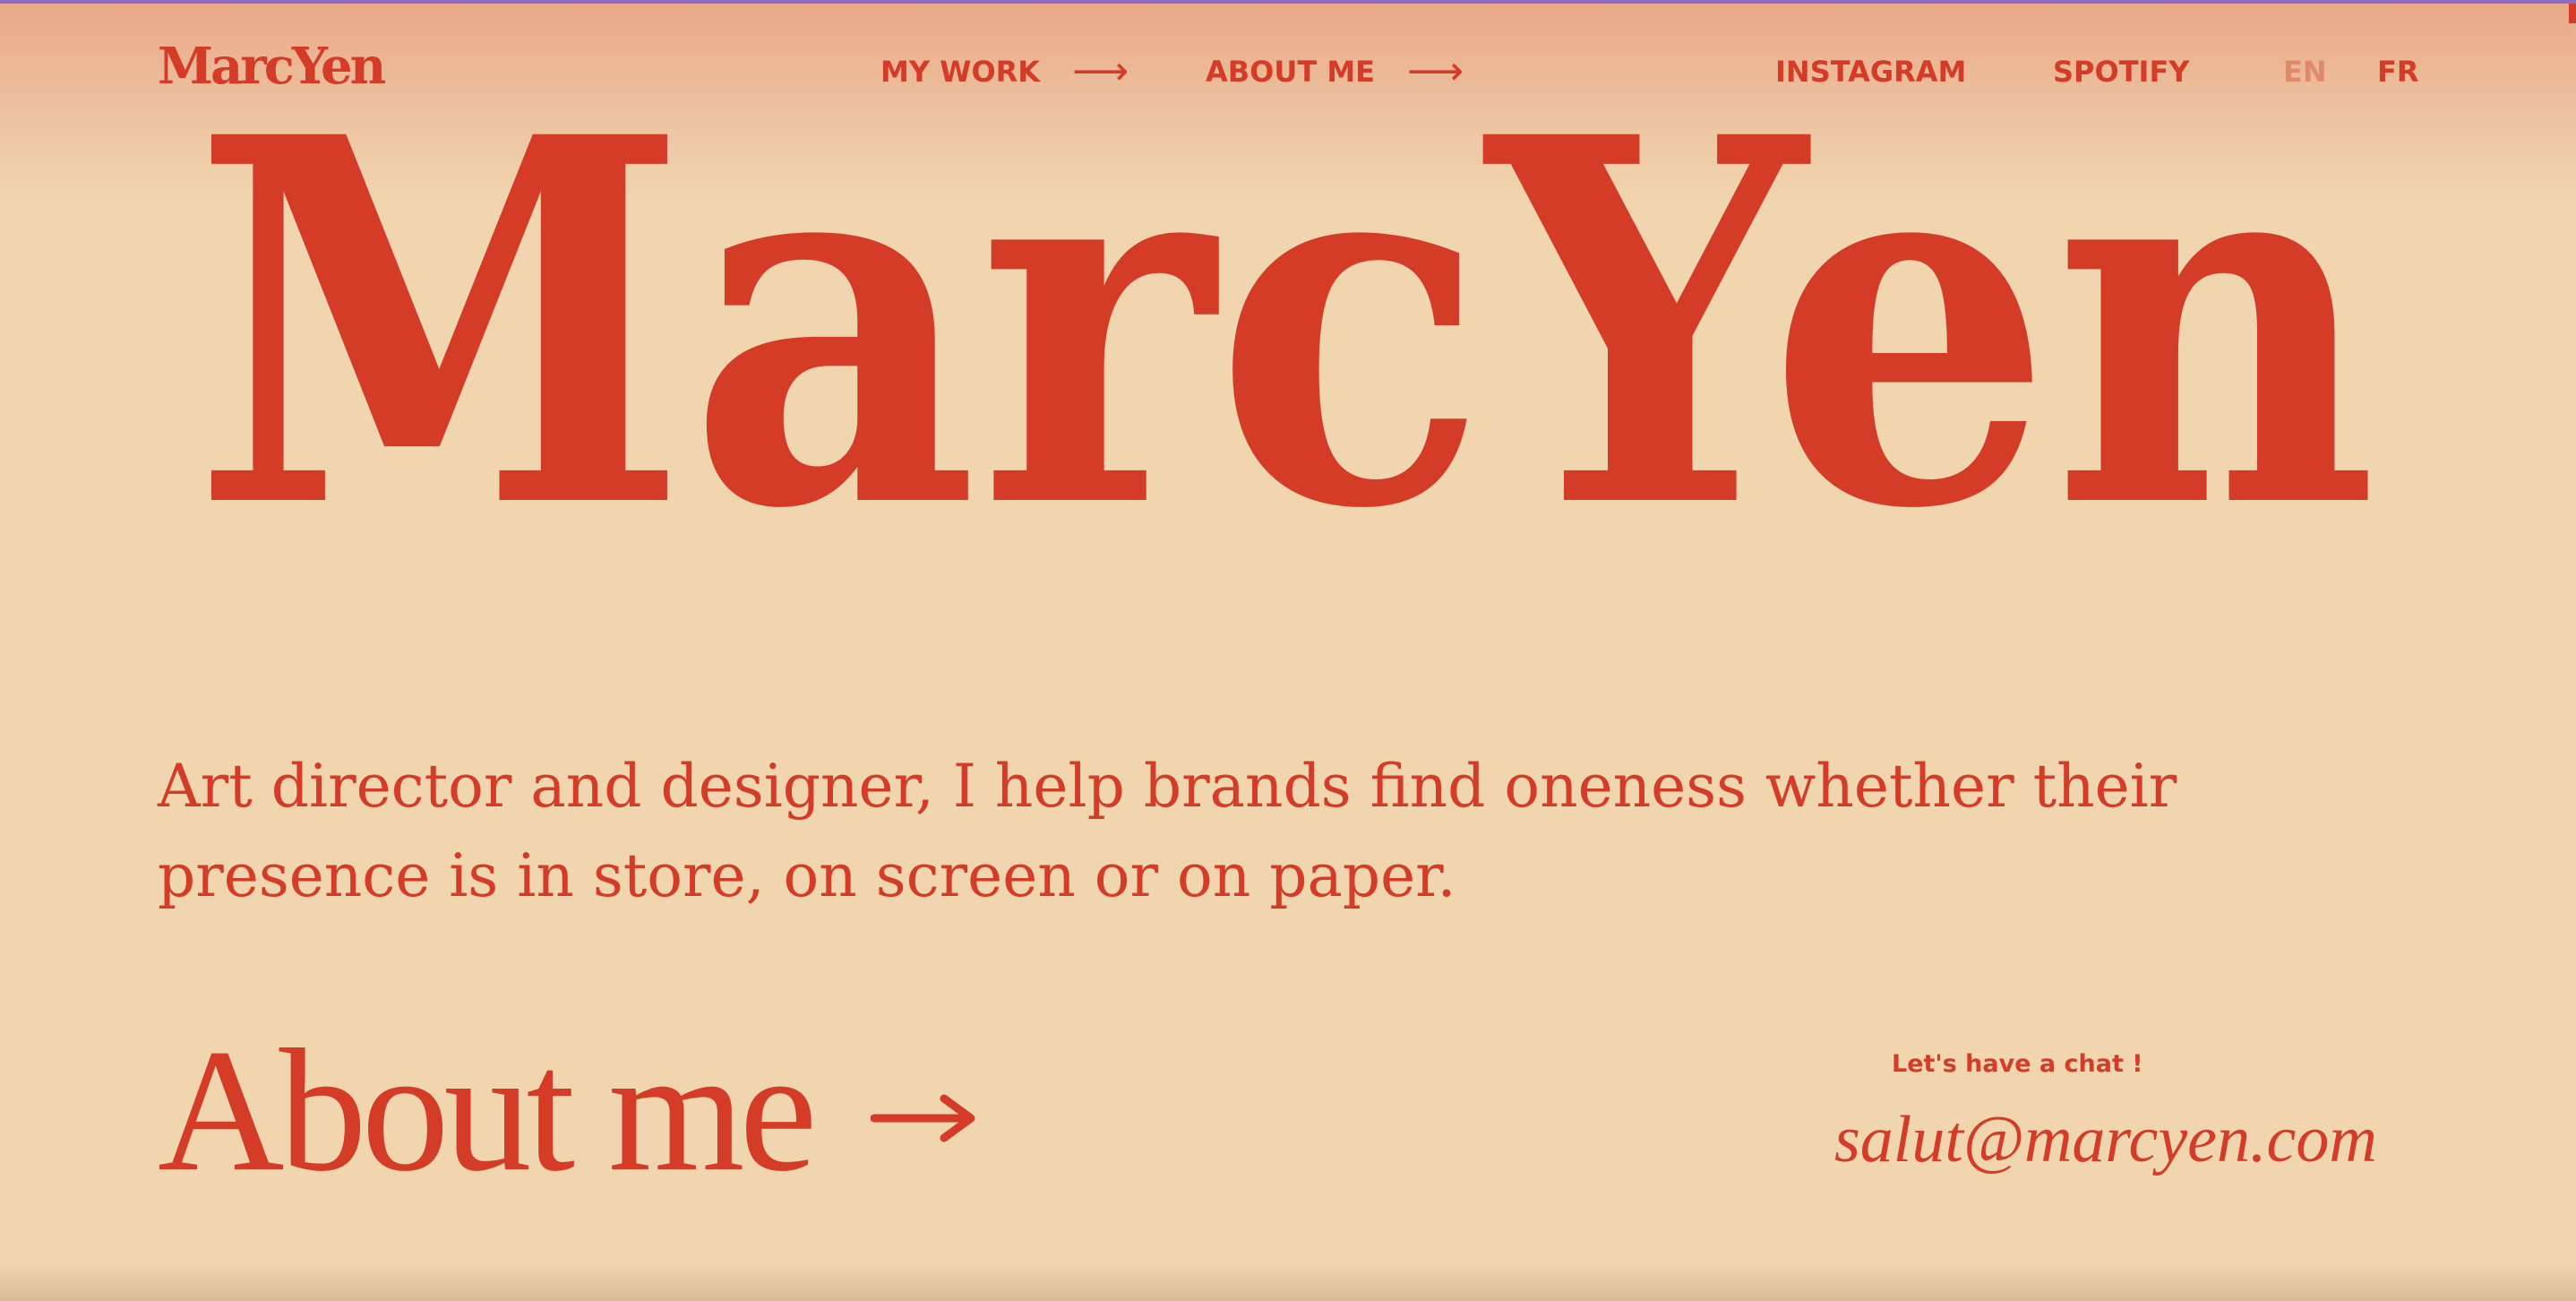 The image size is (2576, 1301). Describe the element at coordinates (1291, 72) in the screenshot. I see `nav-about-me-label: ABOUT ME` at that location.